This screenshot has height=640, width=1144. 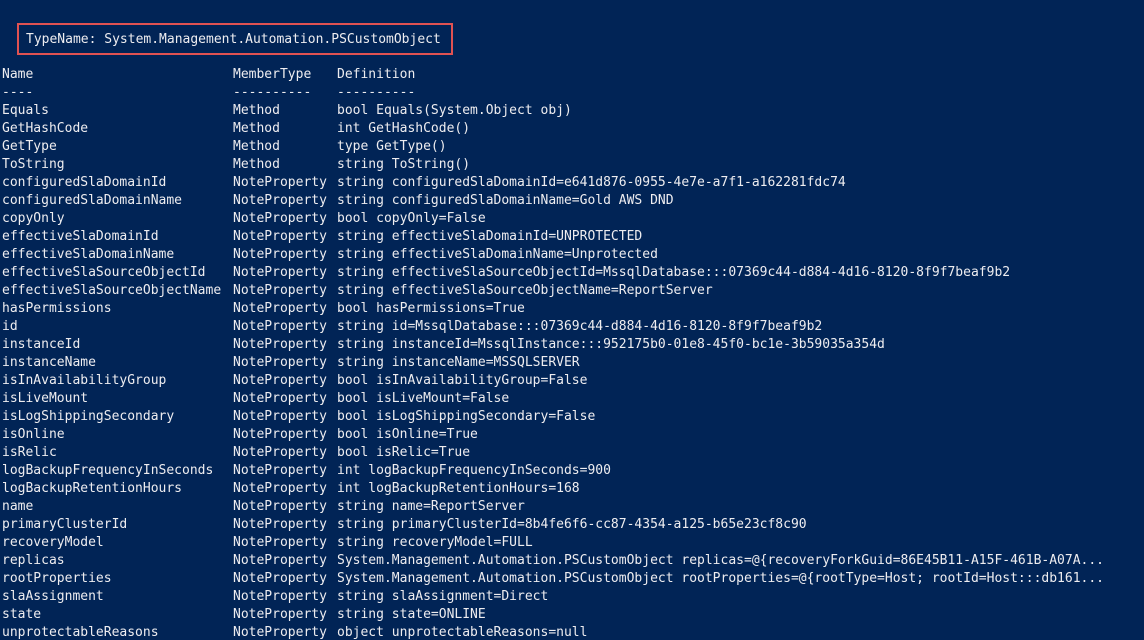 What do you see at coordinates (33, 219) in the screenshot?
I see `member-name: copyOnly` at bounding box center [33, 219].